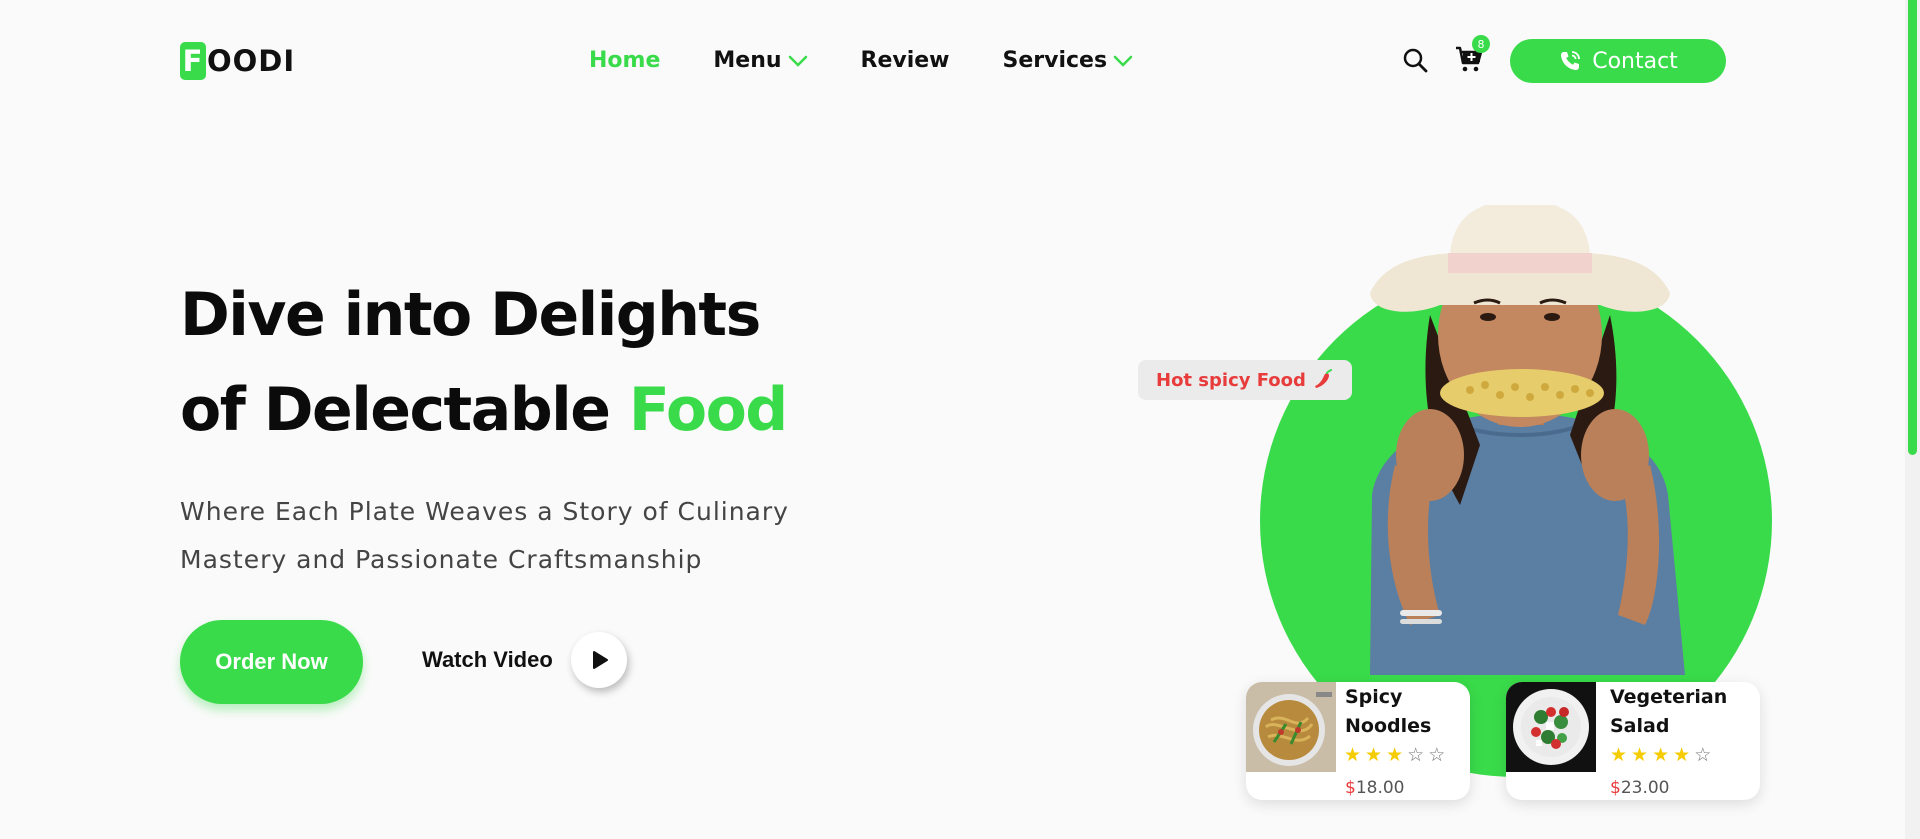 This screenshot has height=839, width=1920. I want to click on card-title: Spicy Noodles, so click(1388, 711).